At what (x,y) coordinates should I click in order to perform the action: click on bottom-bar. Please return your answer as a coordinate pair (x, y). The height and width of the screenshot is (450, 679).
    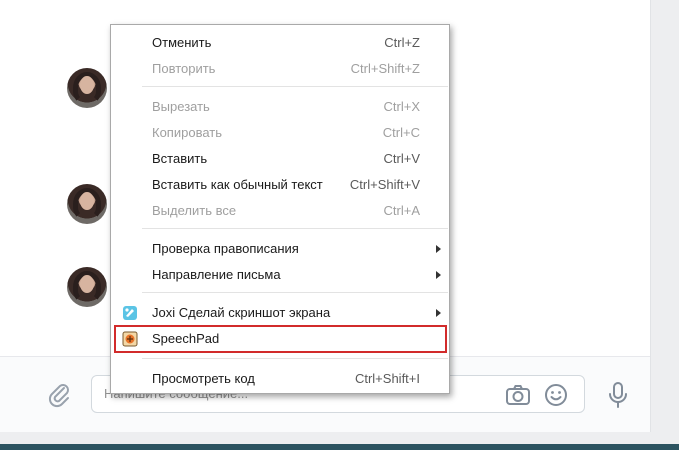
    Looking at the image, I should click on (339, 441).